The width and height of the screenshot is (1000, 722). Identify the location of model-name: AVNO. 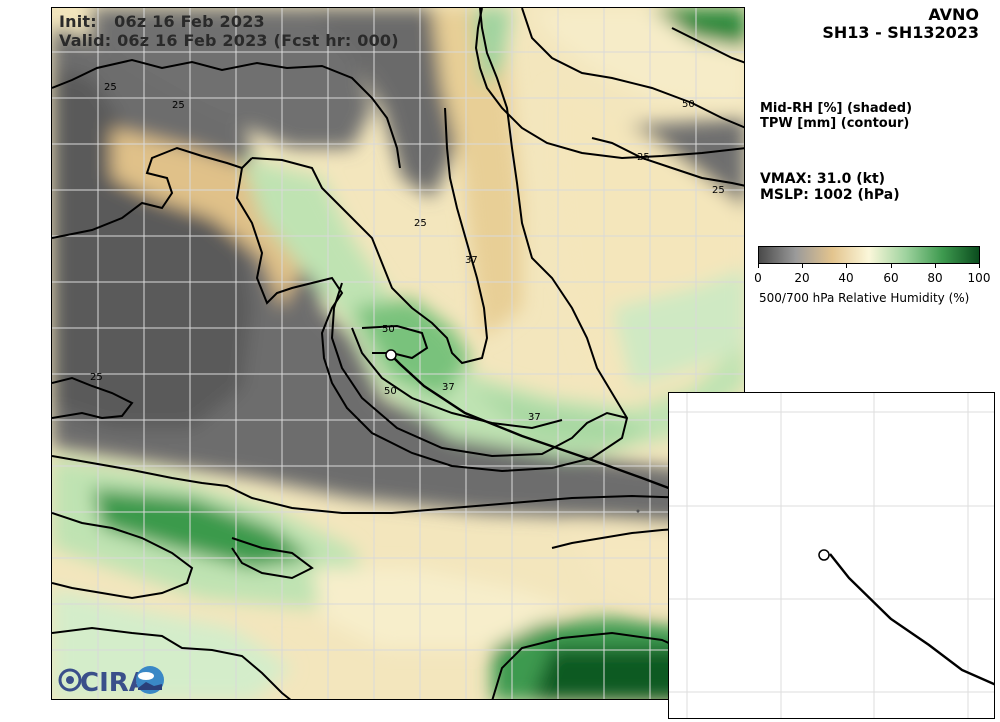
(953, 14).